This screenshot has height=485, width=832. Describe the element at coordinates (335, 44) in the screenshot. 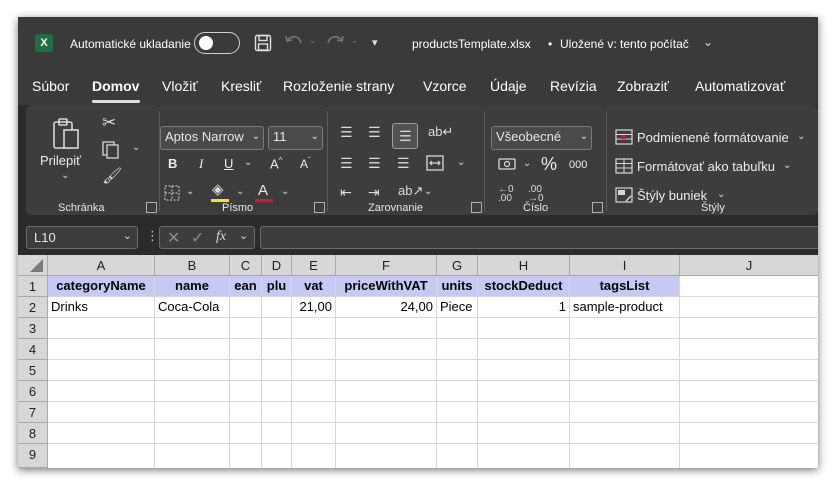

I see `redo-icon` at that location.